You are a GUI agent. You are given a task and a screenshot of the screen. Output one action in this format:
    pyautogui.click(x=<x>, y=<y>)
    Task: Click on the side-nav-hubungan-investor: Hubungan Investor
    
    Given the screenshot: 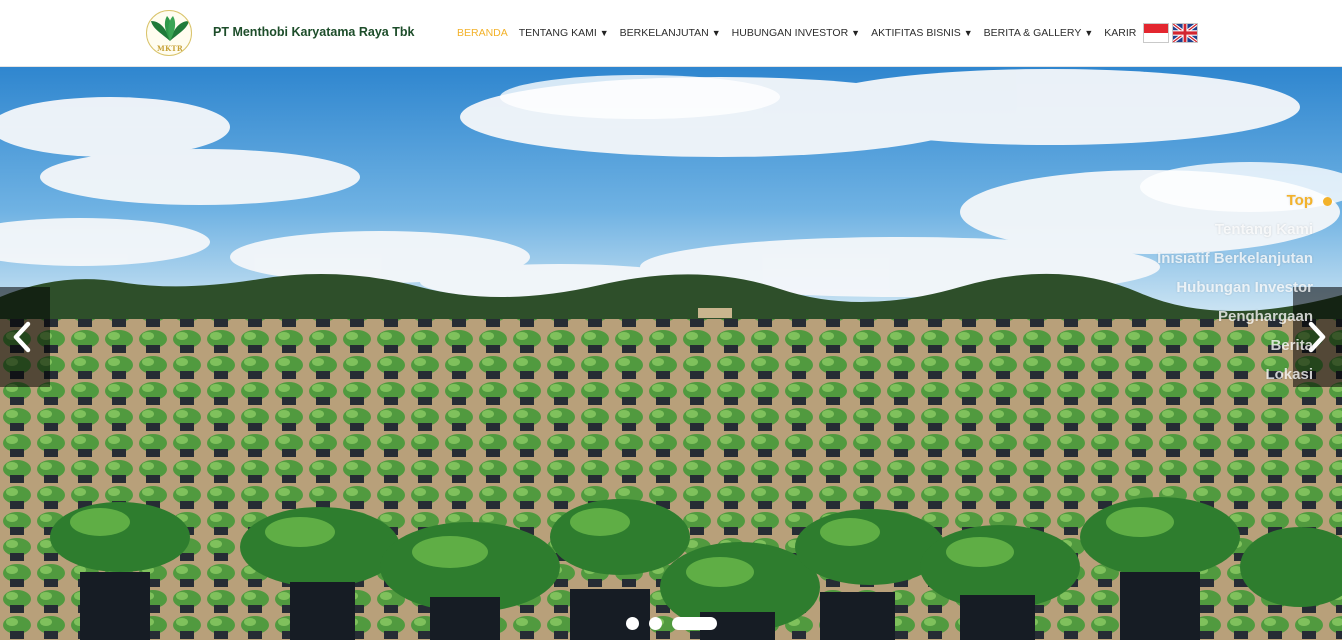 What is the action you would take?
    pyautogui.click(x=1235, y=287)
    